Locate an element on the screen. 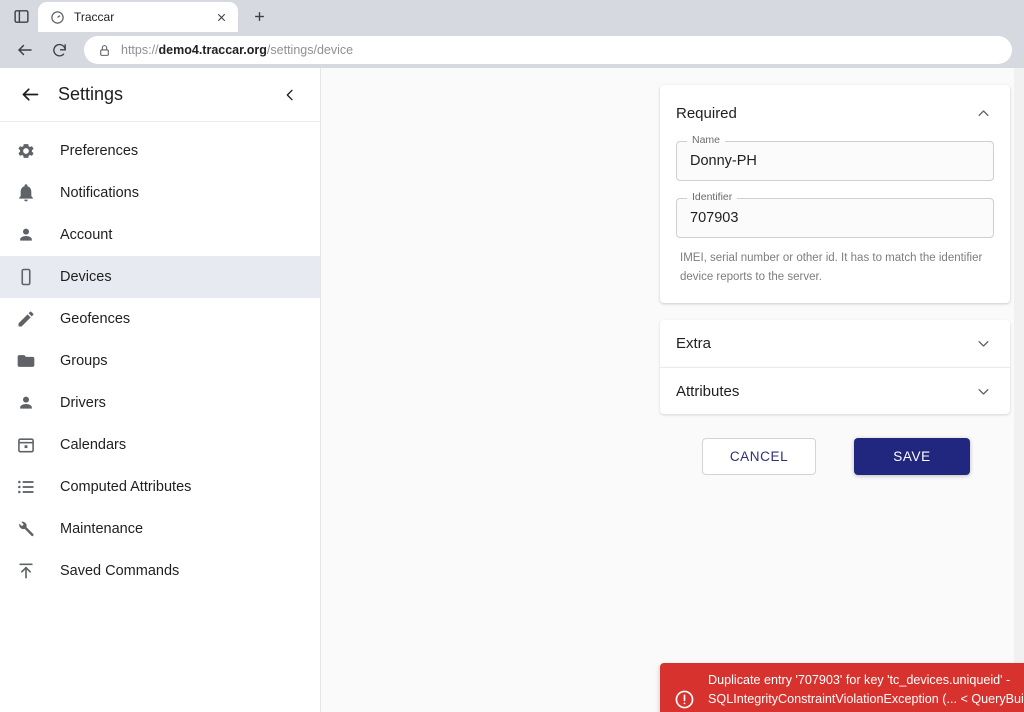 This screenshot has width=1024, height=712. sidebar-item-saved-commands: Saved Commands is located at coordinates (160, 571).